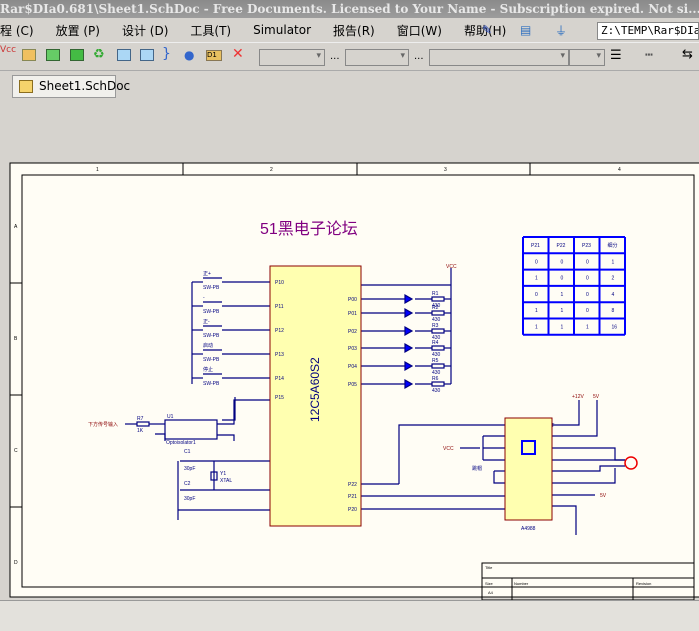 The width and height of the screenshot is (699, 631). What do you see at coordinates (352, 510) in the screenshot?
I see `mcu-pin-label: P20` at bounding box center [352, 510].